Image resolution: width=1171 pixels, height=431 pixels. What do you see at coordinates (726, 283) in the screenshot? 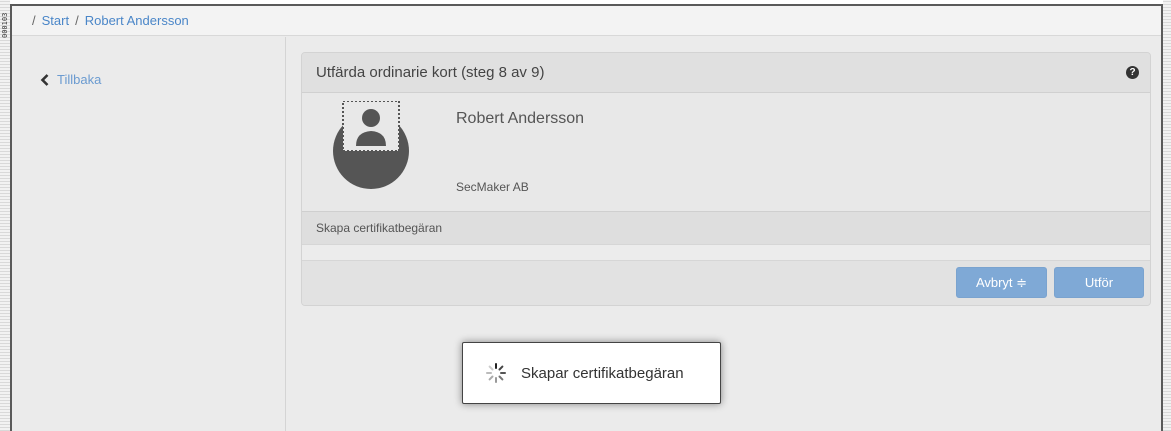
I see `panel-footer: Avbryt ≑ Utför` at bounding box center [726, 283].